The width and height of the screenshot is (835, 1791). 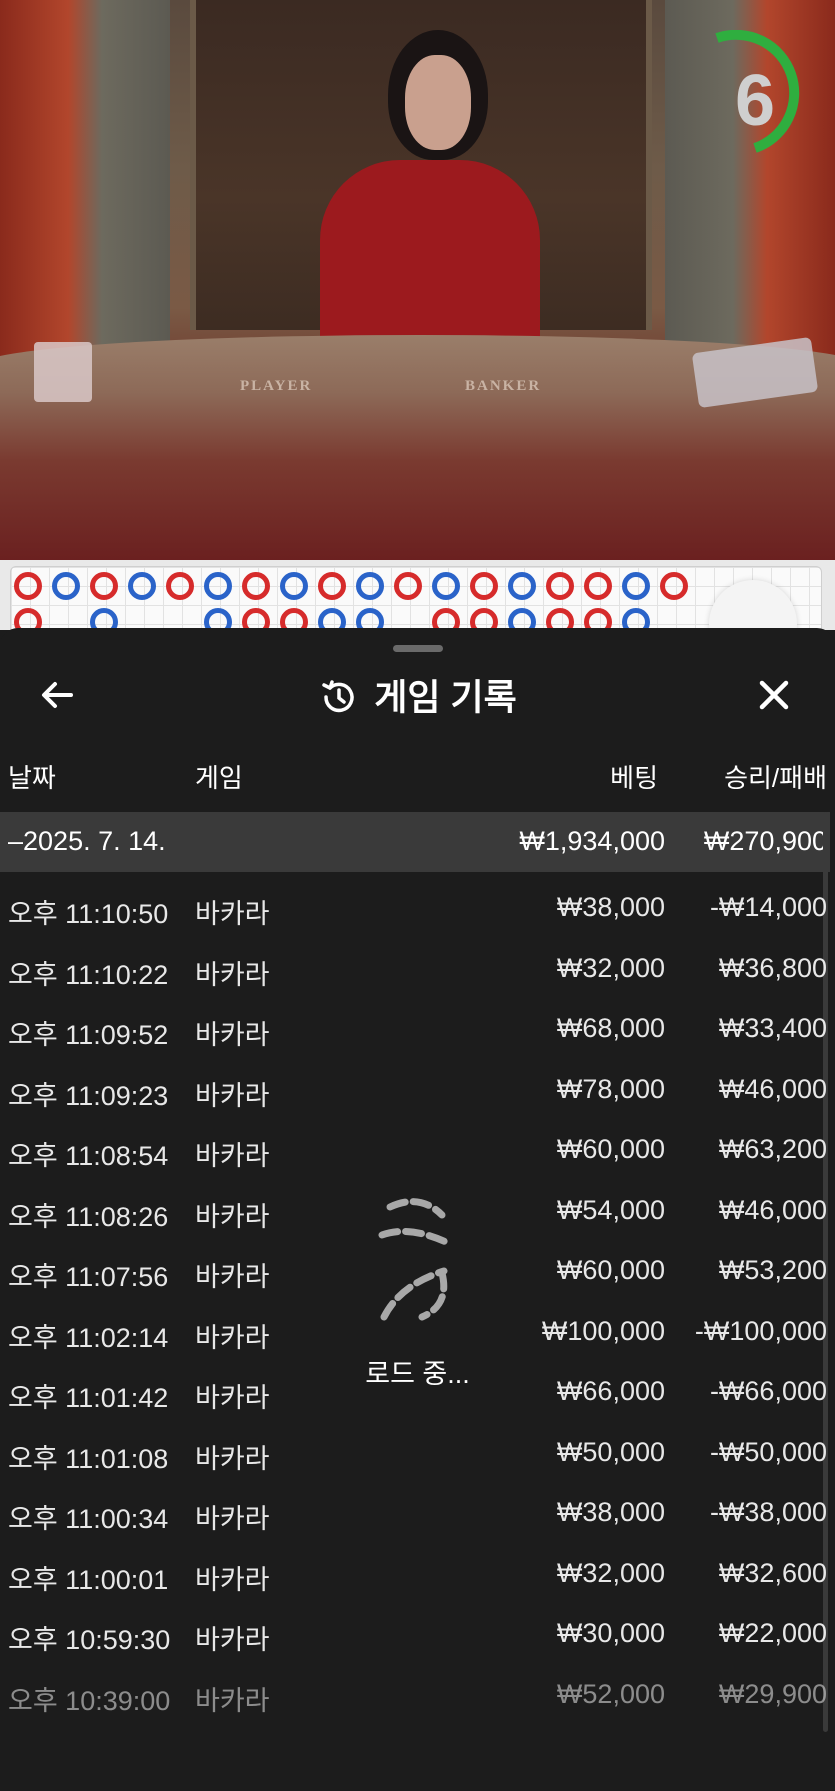 I want to click on day-summary-row: –2025. 7. 14. ₩1,934,000 ₩270,900, so click(x=415, y=842).